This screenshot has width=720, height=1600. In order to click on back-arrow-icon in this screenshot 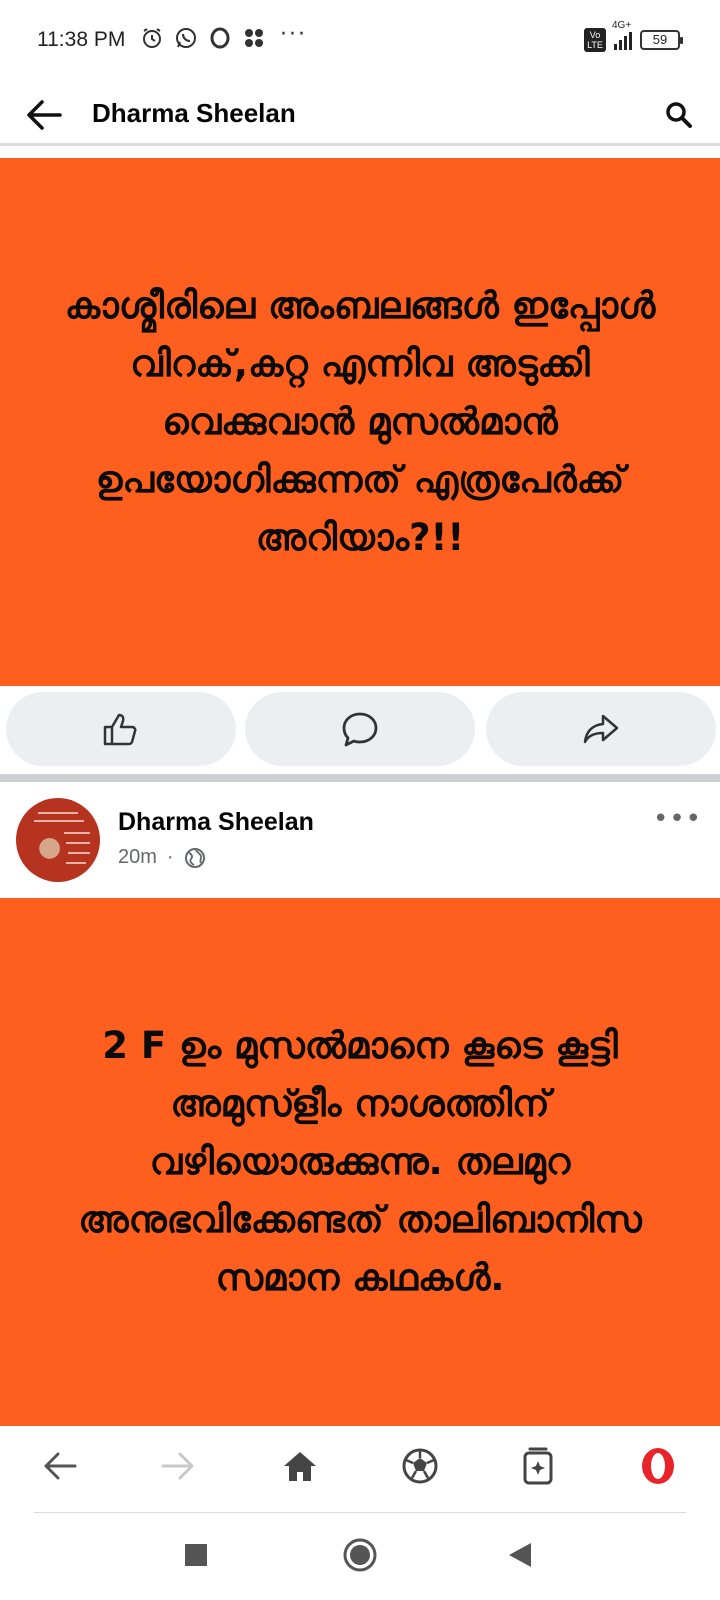, I will do `click(44, 115)`.